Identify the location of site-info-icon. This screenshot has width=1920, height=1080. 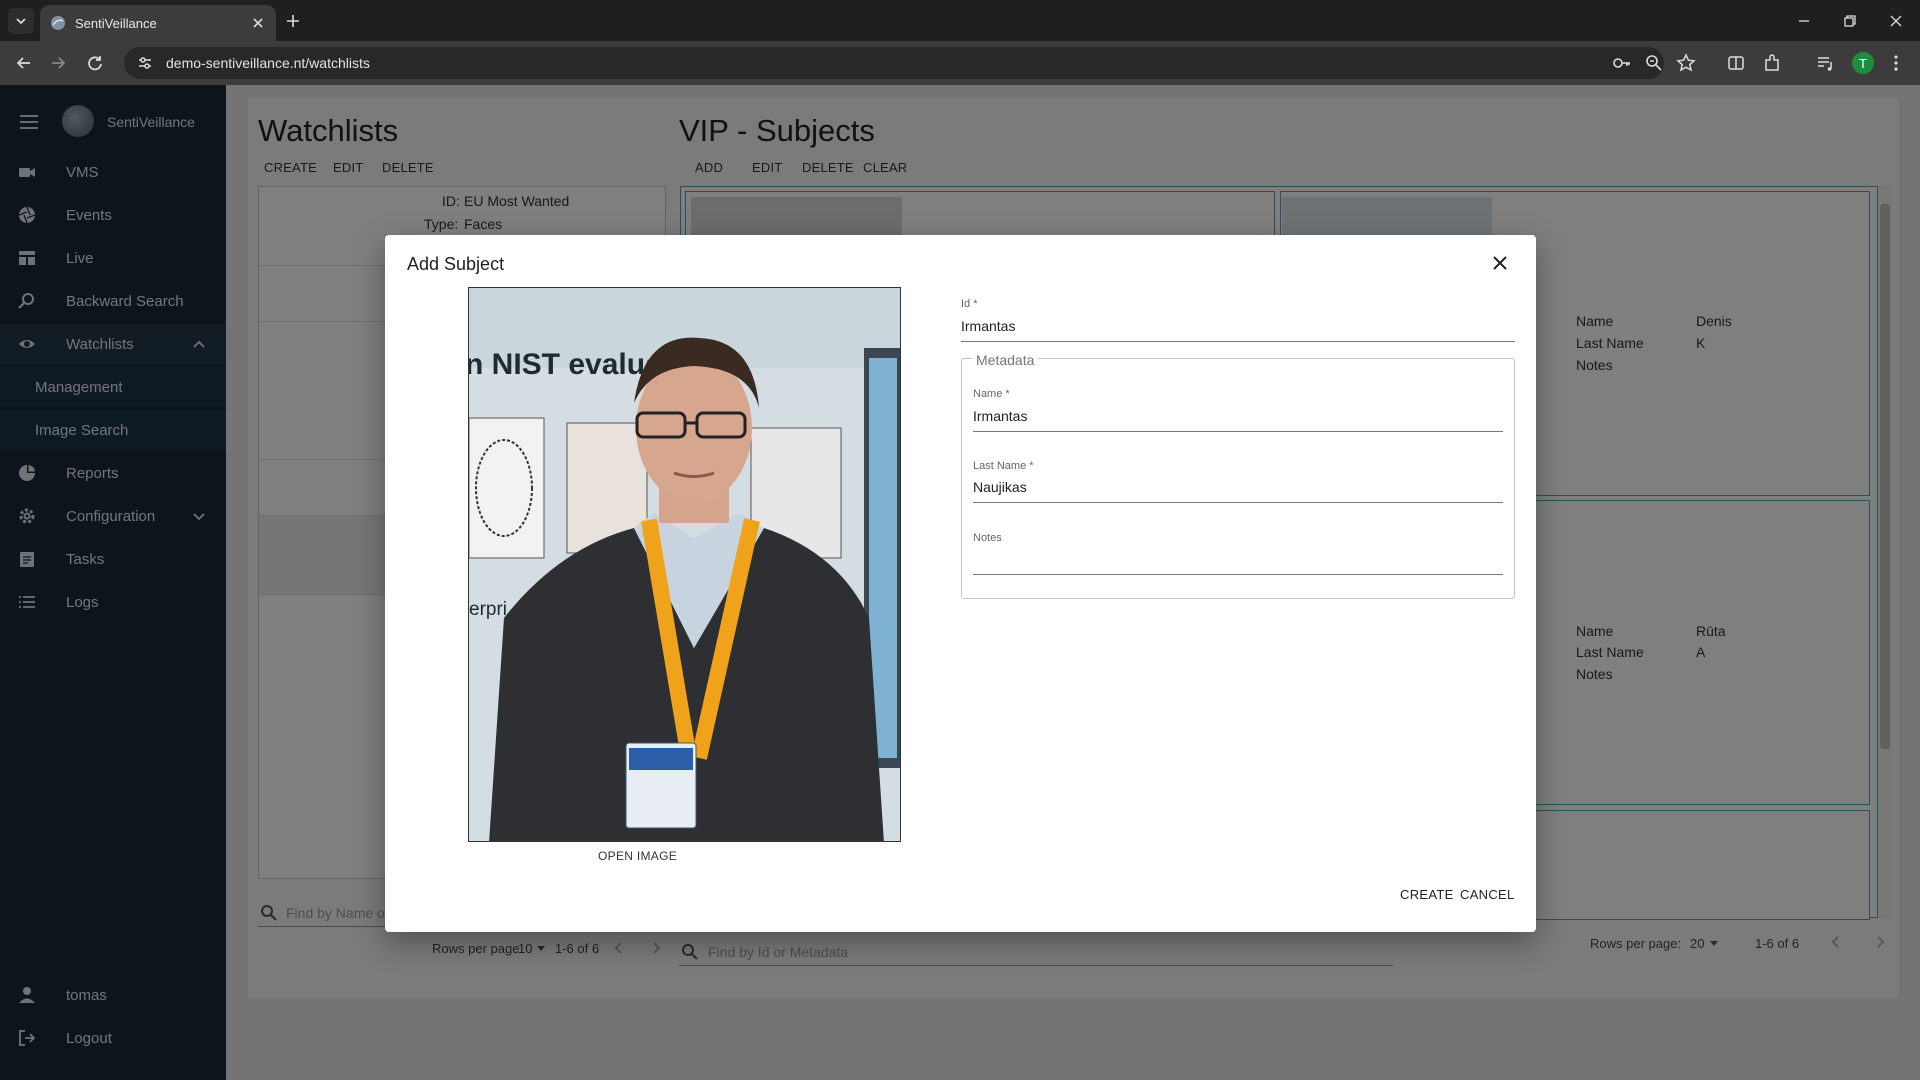
(145, 63).